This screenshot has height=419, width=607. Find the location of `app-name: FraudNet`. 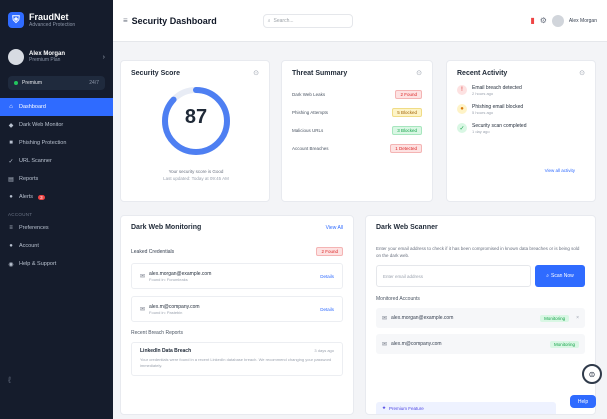

app-name: FraudNet is located at coordinates (49, 17).